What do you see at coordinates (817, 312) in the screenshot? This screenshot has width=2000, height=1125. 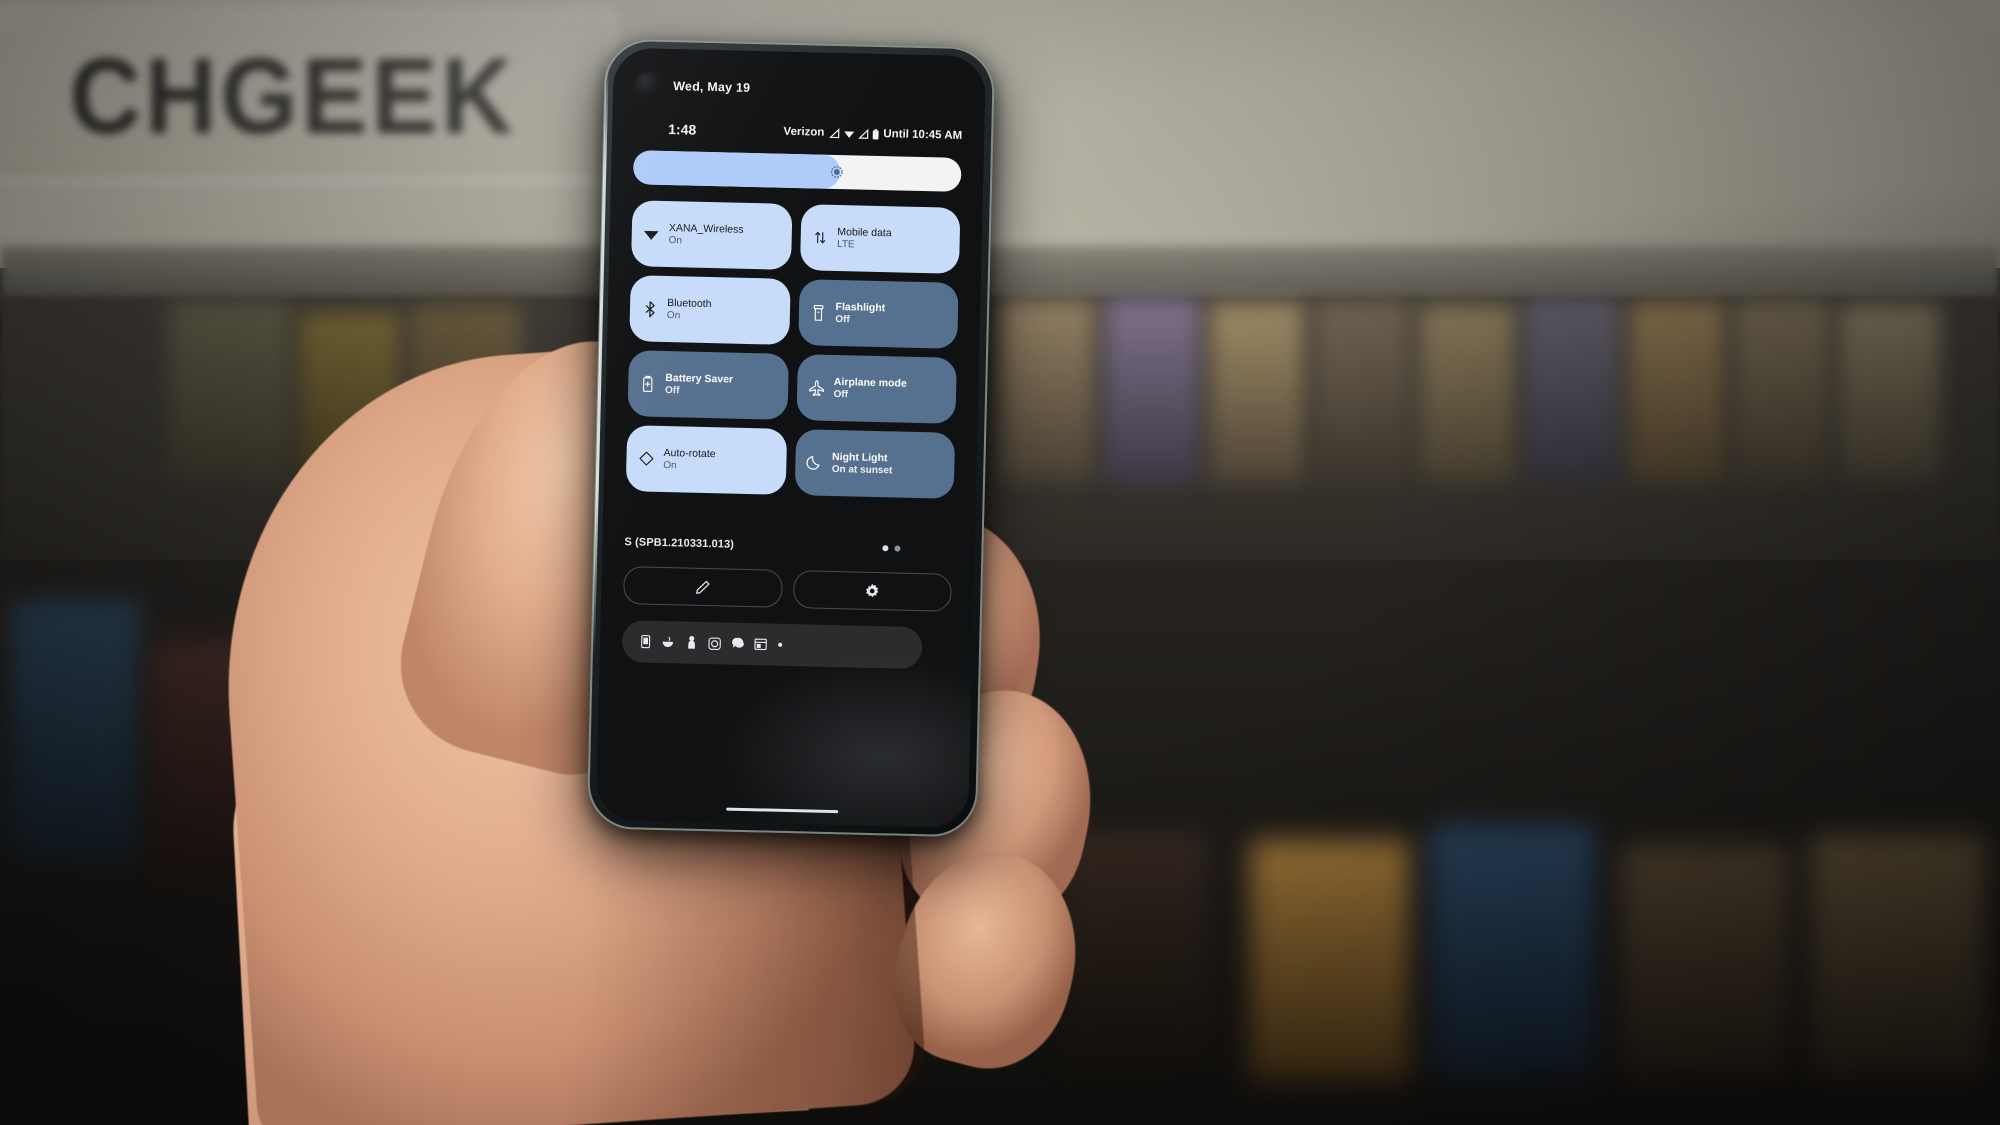 I see `flashlight-icon` at bounding box center [817, 312].